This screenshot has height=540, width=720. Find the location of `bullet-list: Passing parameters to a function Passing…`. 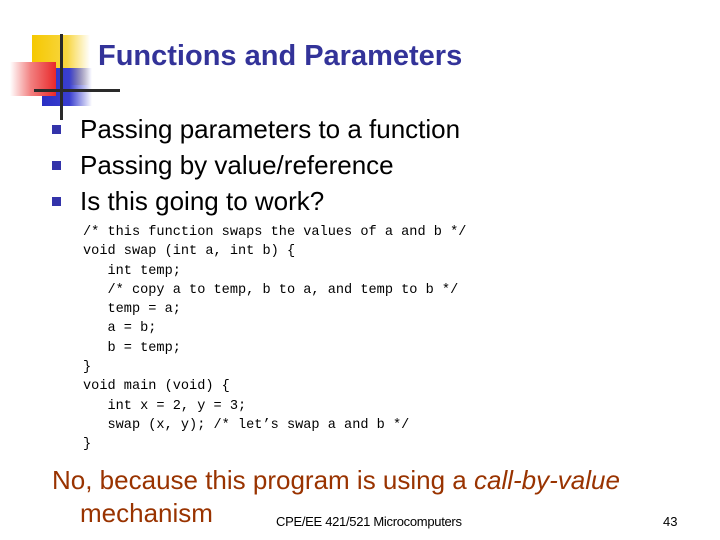

bullet-list: Passing parameters to a function Passing… is located at coordinates (256, 165).